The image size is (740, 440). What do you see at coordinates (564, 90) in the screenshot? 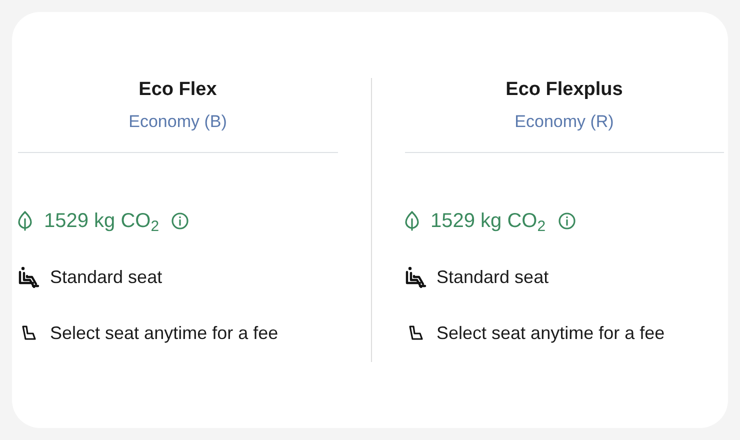
I see `fare-name: Eco Flexplus` at bounding box center [564, 90].